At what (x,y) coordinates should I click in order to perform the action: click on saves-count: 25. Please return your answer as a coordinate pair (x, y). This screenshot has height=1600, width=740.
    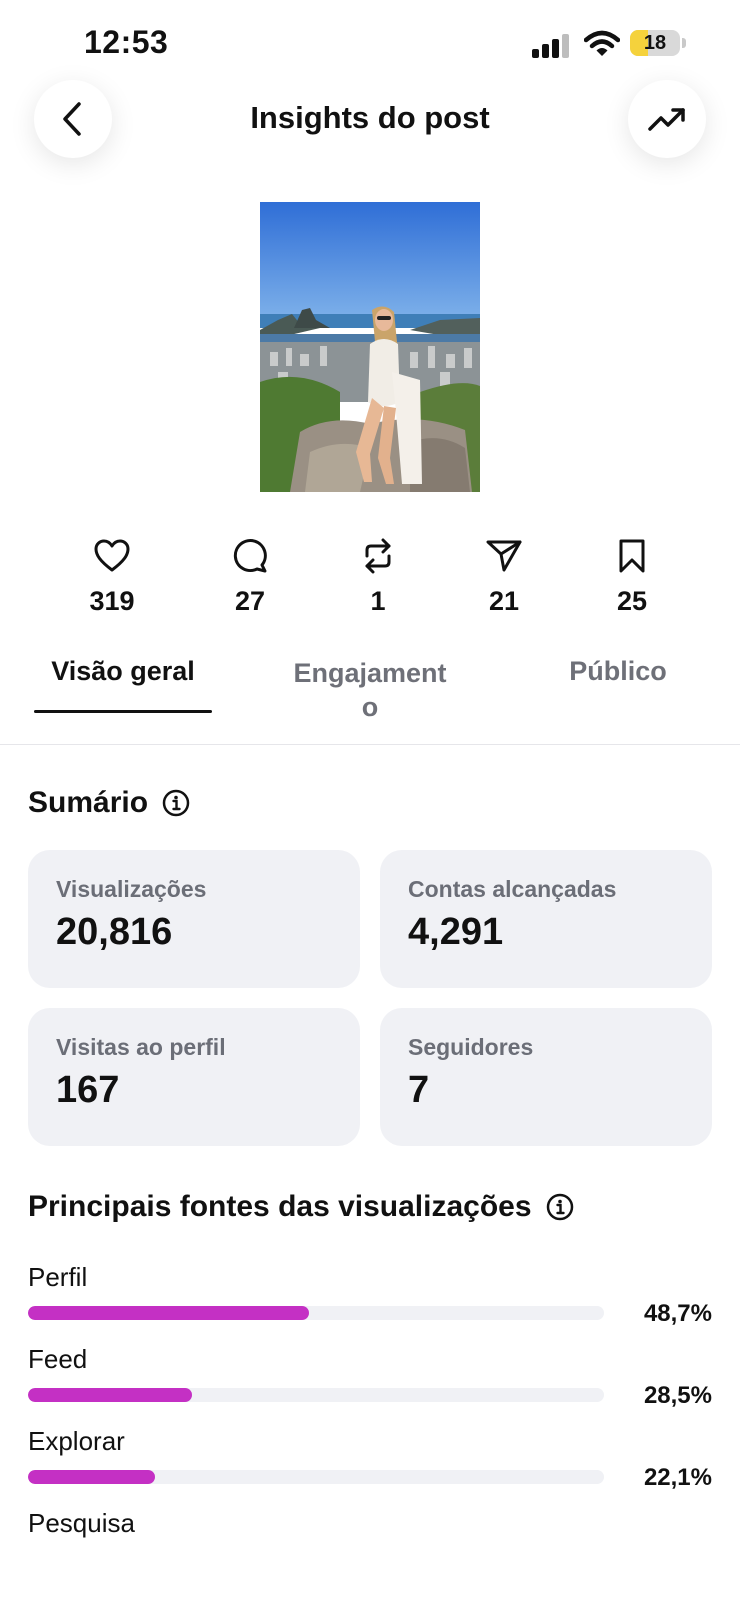
    Looking at the image, I should click on (632, 601).